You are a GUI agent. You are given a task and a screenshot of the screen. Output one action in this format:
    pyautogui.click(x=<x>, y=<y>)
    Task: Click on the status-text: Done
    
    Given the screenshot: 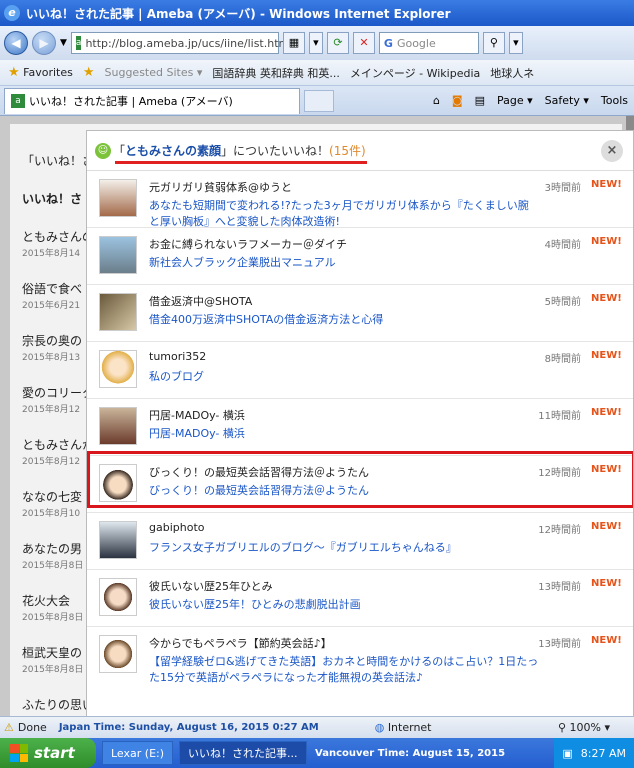 What is the action you would take?
    pyautogui.click(x=32, y=727)
    